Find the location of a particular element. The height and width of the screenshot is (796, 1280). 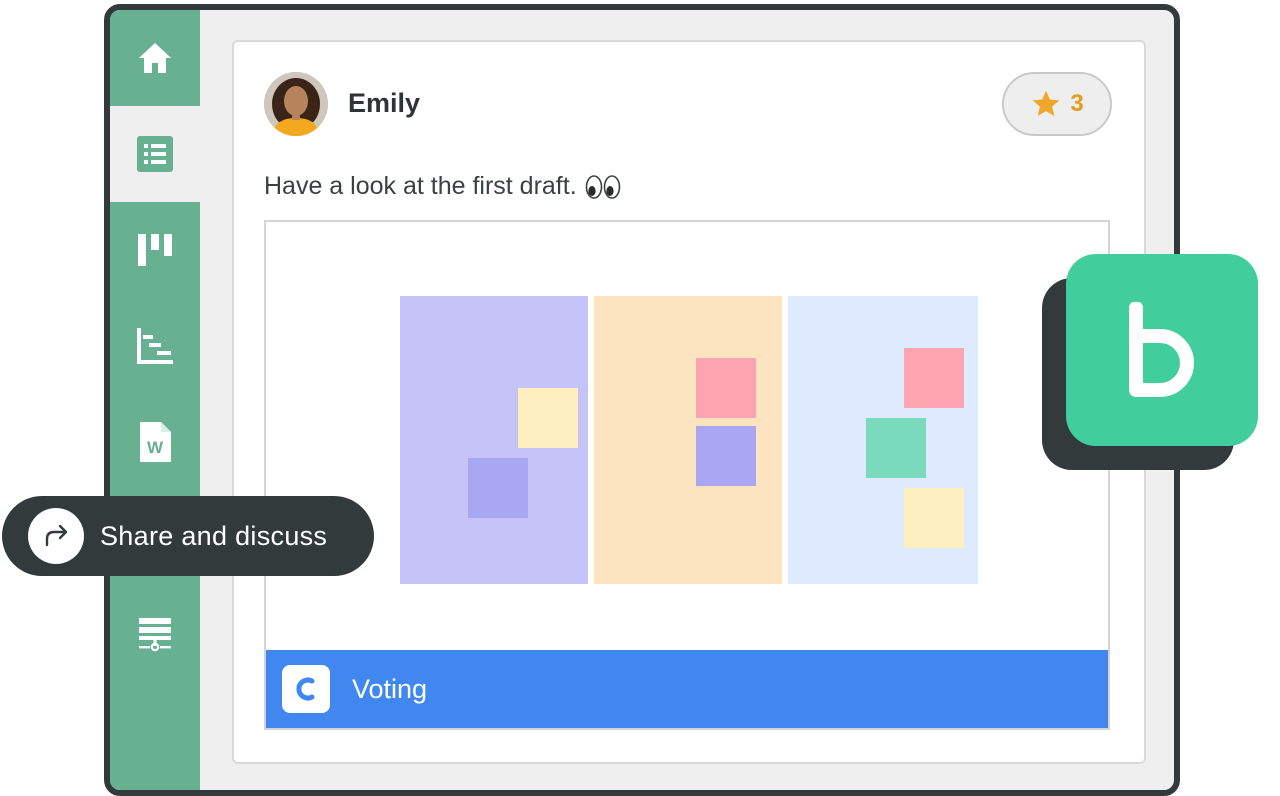

sidebar-item-gantt is located at coordinates (155, 346).